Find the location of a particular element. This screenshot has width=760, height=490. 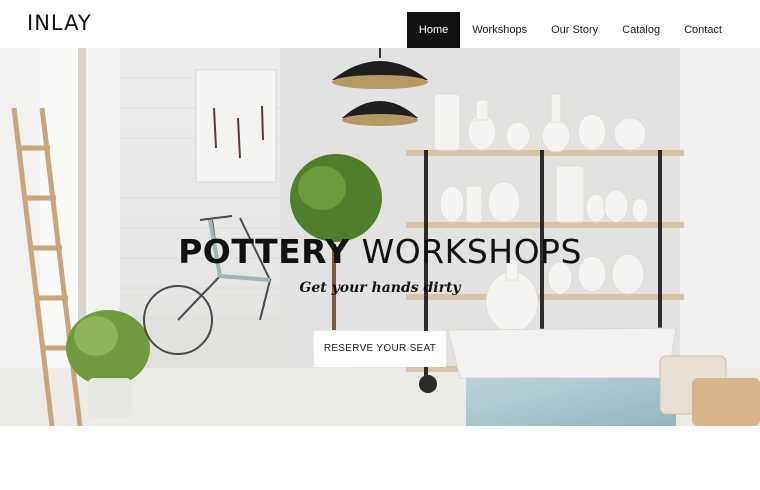

hero-title: POTTERY WORKSHOPS is located at coordinates (380, 251).